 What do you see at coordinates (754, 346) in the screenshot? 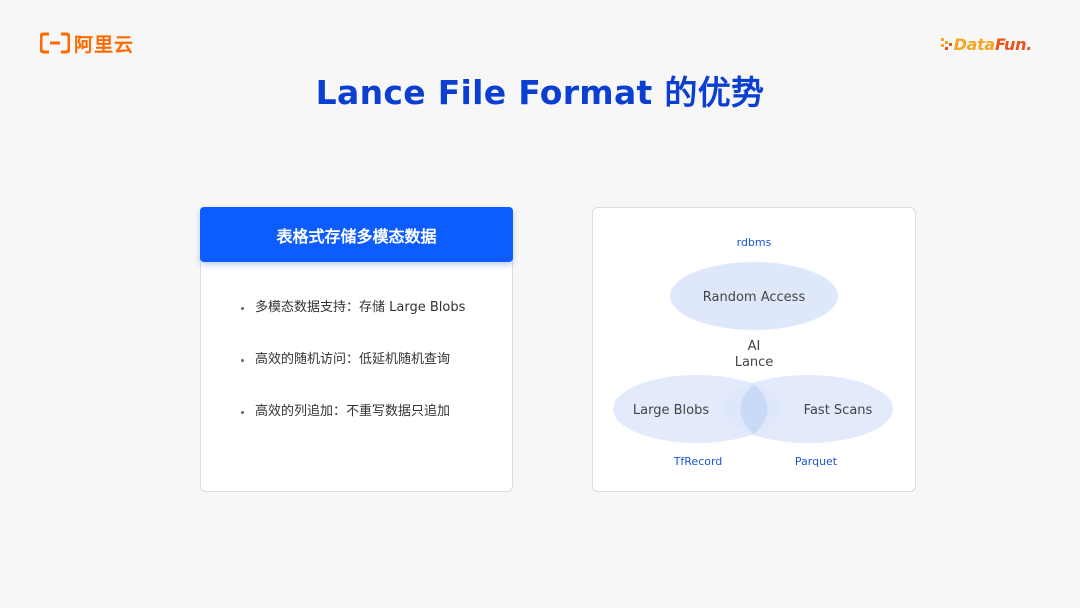
I see `label-ai: AI` at bounding box center [754, 346].